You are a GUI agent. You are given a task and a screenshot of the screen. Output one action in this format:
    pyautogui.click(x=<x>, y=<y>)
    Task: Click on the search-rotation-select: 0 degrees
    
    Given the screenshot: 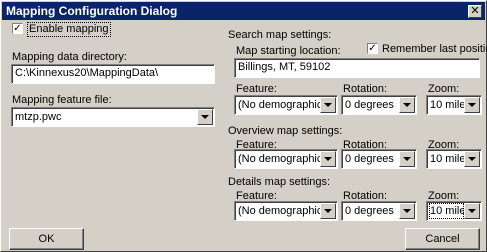 What is the action you would take?
    pyautogui.click(x=379, y=105)
    